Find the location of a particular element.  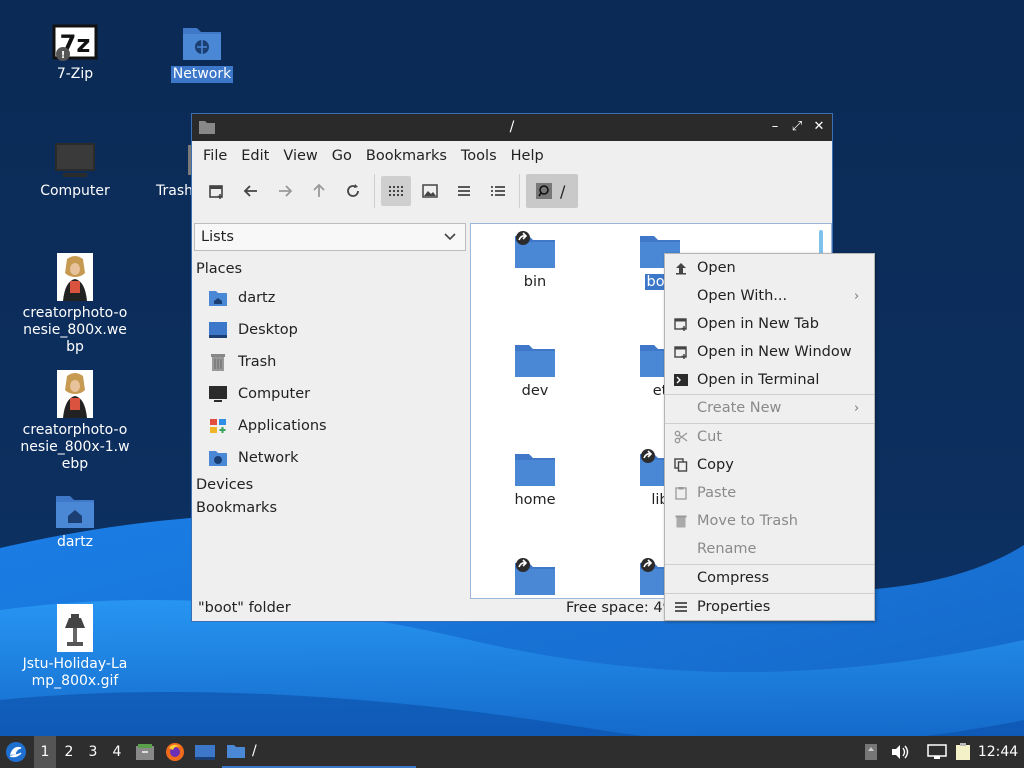

search-path-icon is located at coordinates (544, 191).